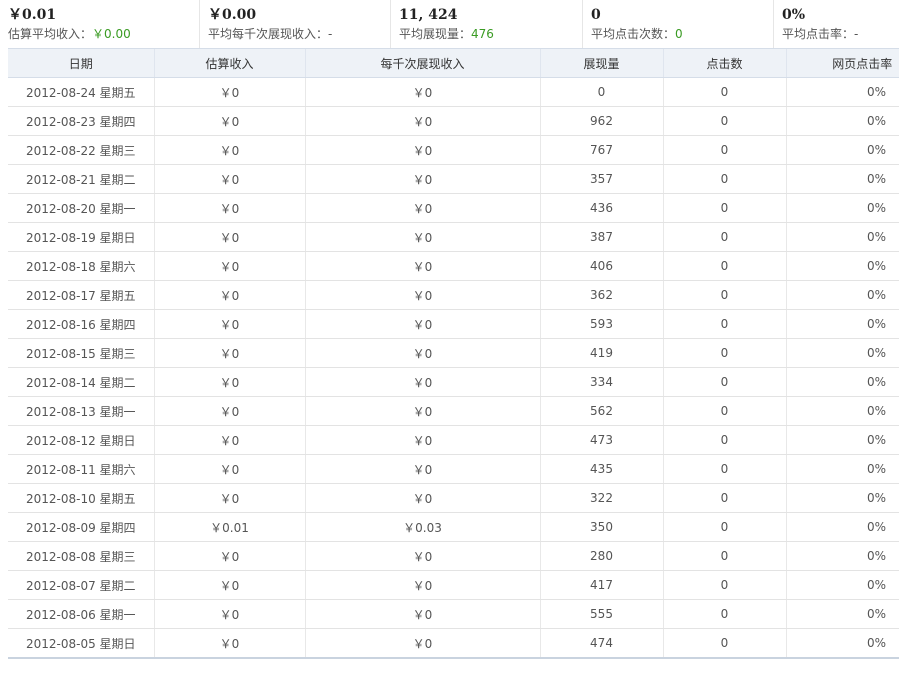  What do you see at coordinates (111, 34) in the screenshot?
I see `summary-sub-value: ￥0.00` at bounding box center [111, 34].